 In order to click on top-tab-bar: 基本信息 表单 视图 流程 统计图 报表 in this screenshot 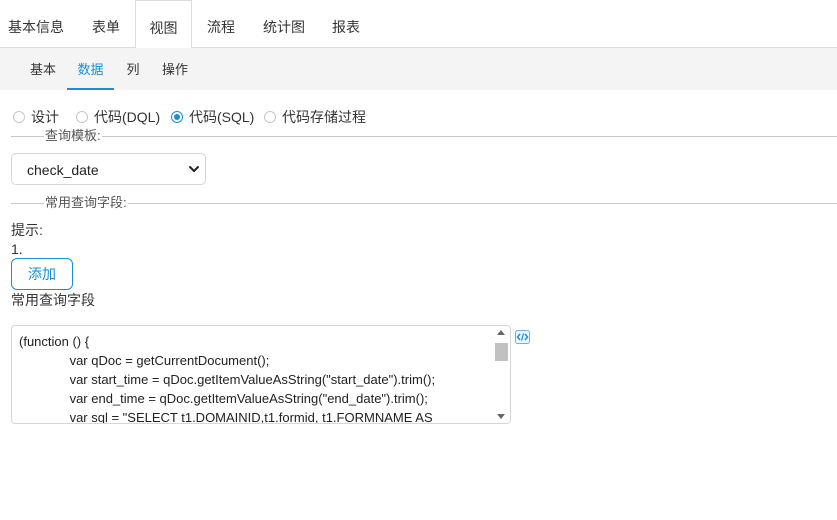, I will do `click(418, 24)`.